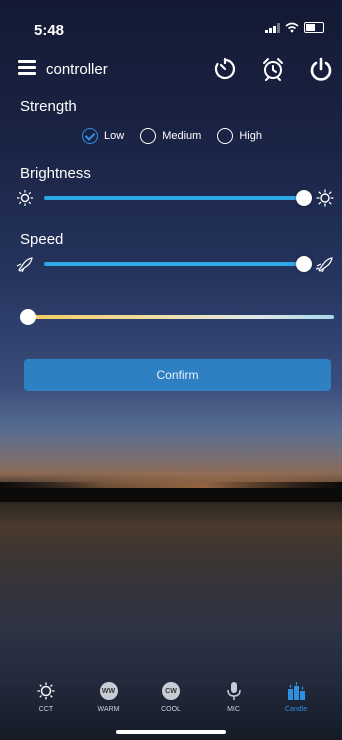  I want to click on strength-option-low: Low, so click(103, 136).